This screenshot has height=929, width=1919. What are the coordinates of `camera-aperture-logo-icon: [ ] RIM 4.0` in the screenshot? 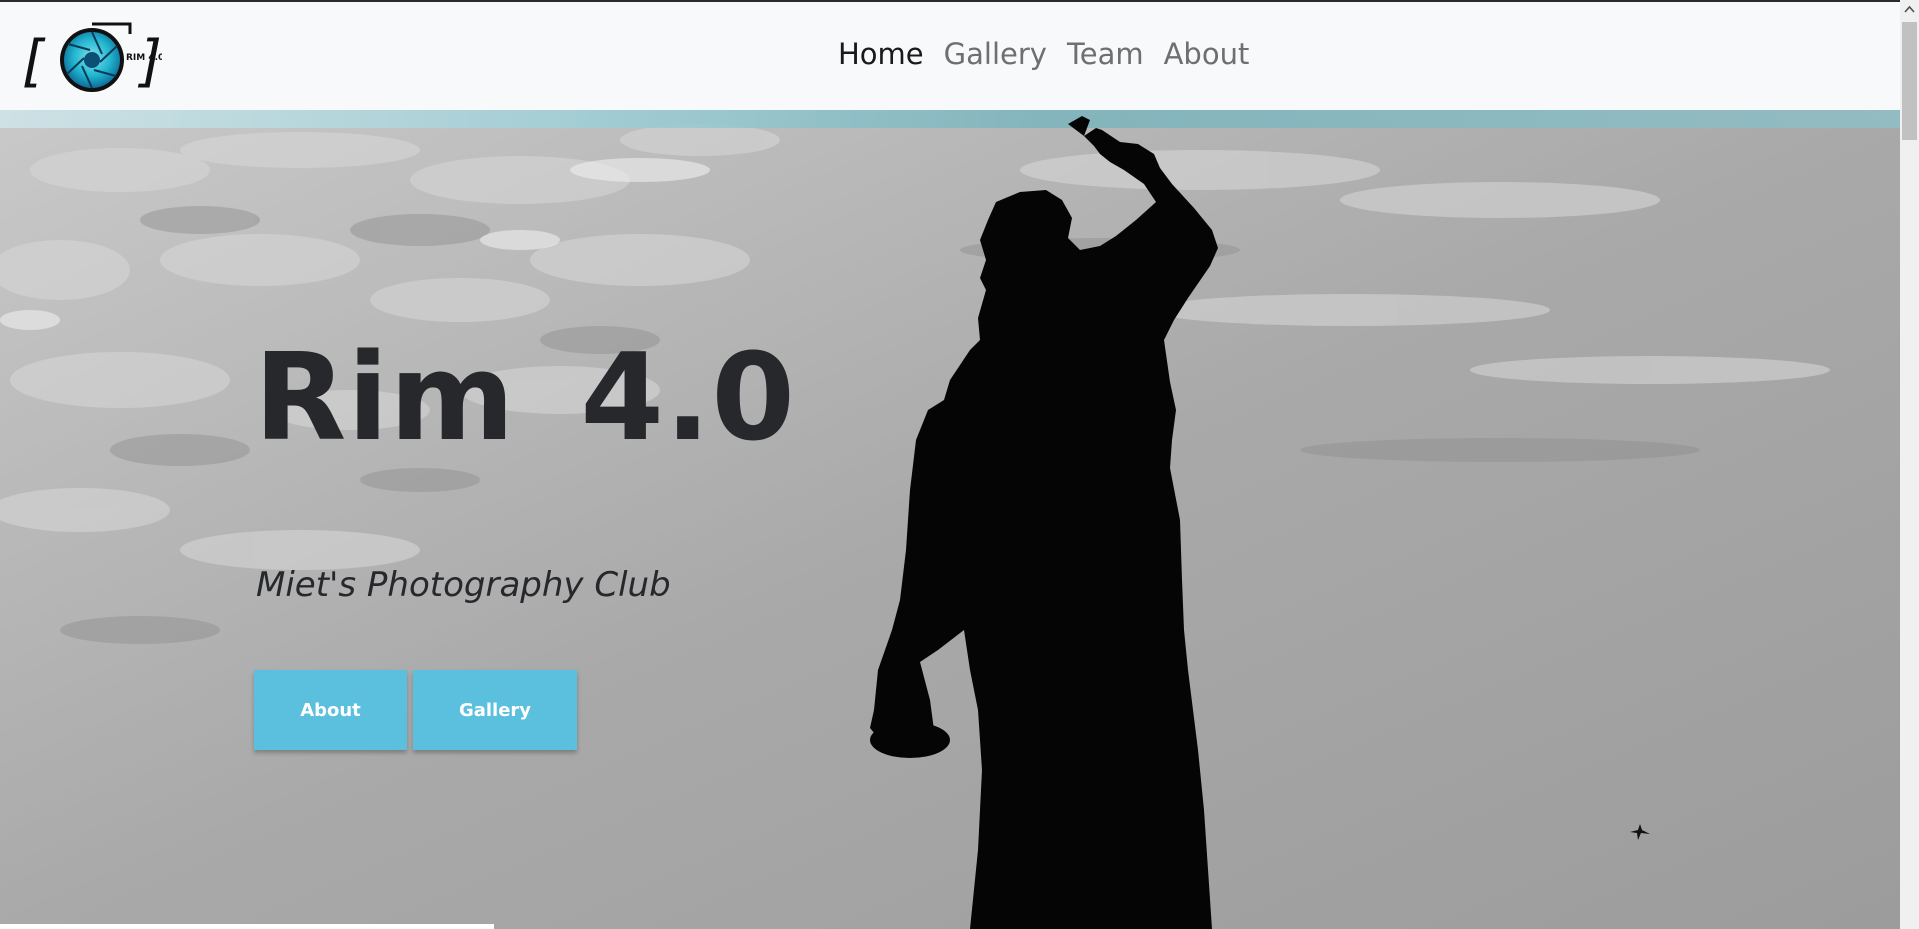 It's located at (93, 58).